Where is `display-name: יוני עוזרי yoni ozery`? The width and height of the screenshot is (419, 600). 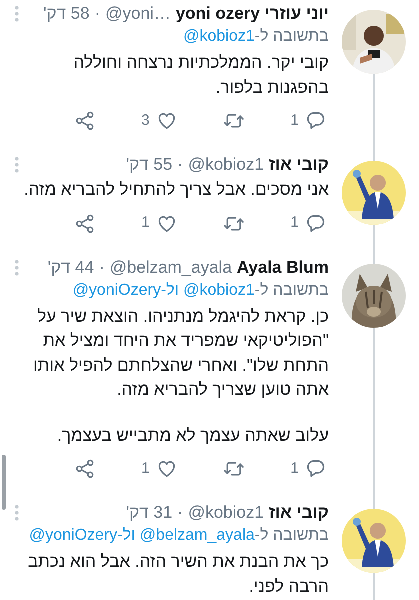
display-name: יוני עוזרי yoni ozery is located at coordinates (252, 14).